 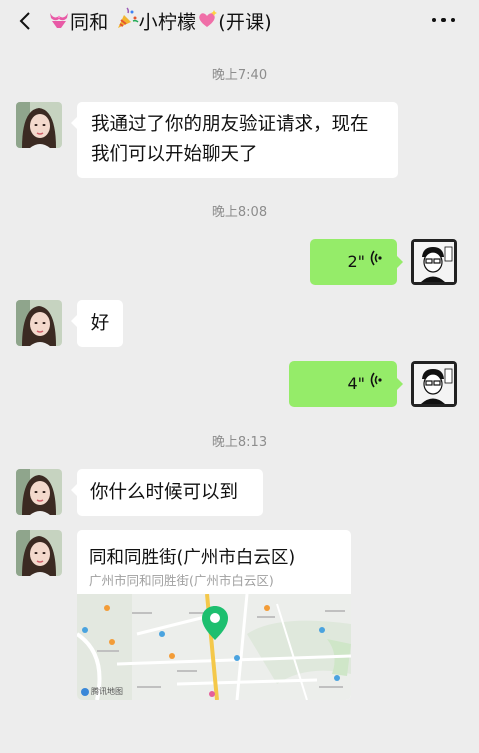 I want to click on chat-header: 同和 小柠檬 (开课), so click(x=239, y=20).